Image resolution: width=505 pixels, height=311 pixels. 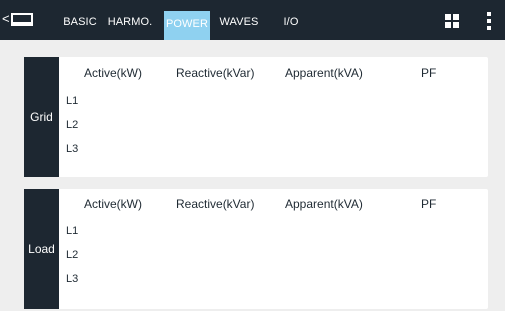 I want to click on back-icon: <, so click(x=6, y=19).